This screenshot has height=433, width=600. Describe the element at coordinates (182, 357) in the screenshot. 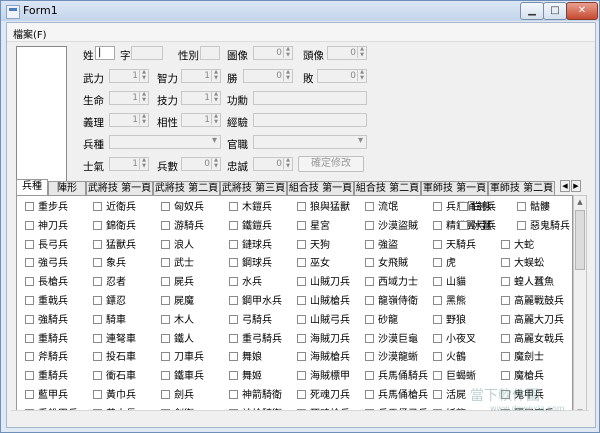

I see `troop-checkbox: 刀車兵` at that location.